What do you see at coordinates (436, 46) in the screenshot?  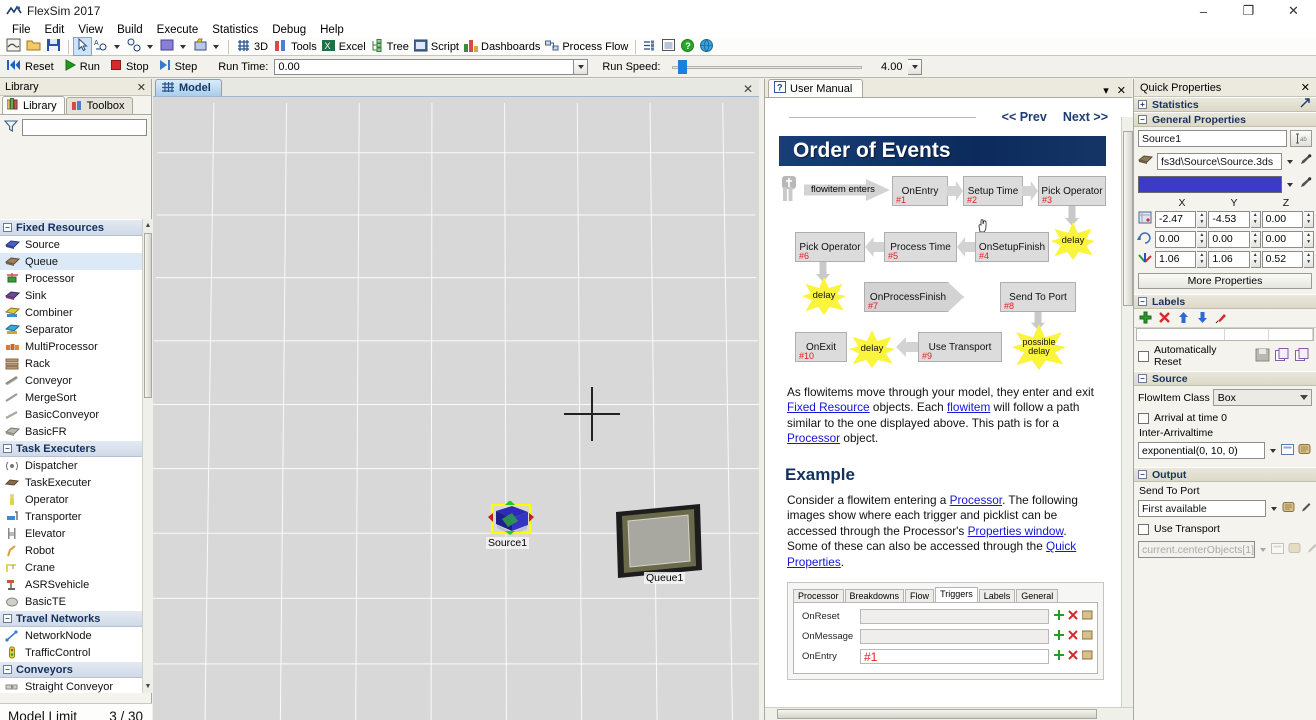 I see `script-button: Script` at bounding box center [436, 46].